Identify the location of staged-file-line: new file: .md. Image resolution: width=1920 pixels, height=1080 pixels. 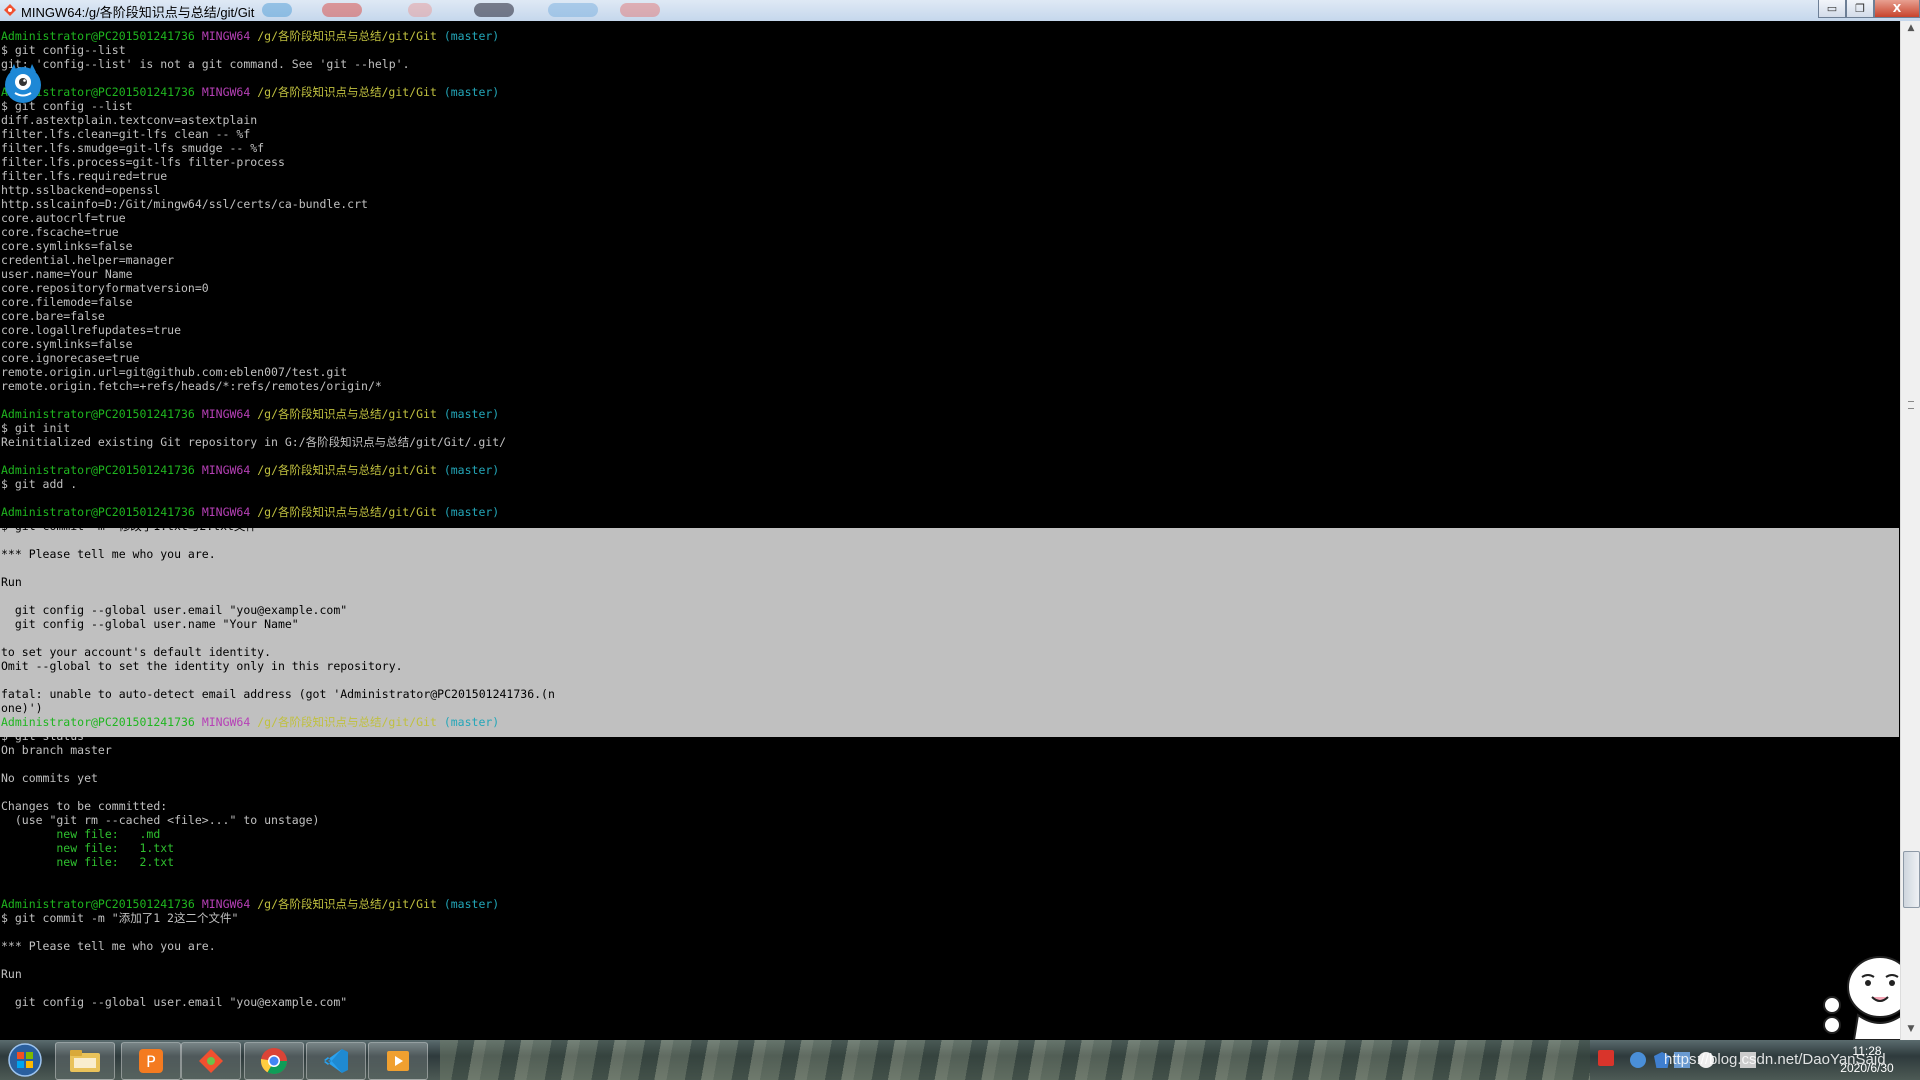
(81, 834).